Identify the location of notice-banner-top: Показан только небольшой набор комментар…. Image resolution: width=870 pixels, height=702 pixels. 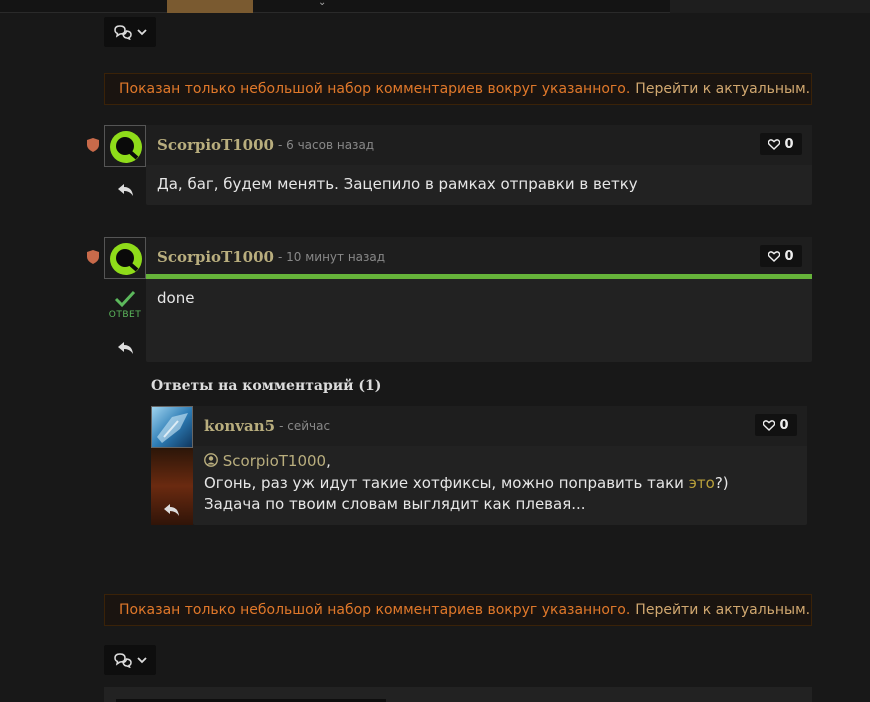
(458, 89).